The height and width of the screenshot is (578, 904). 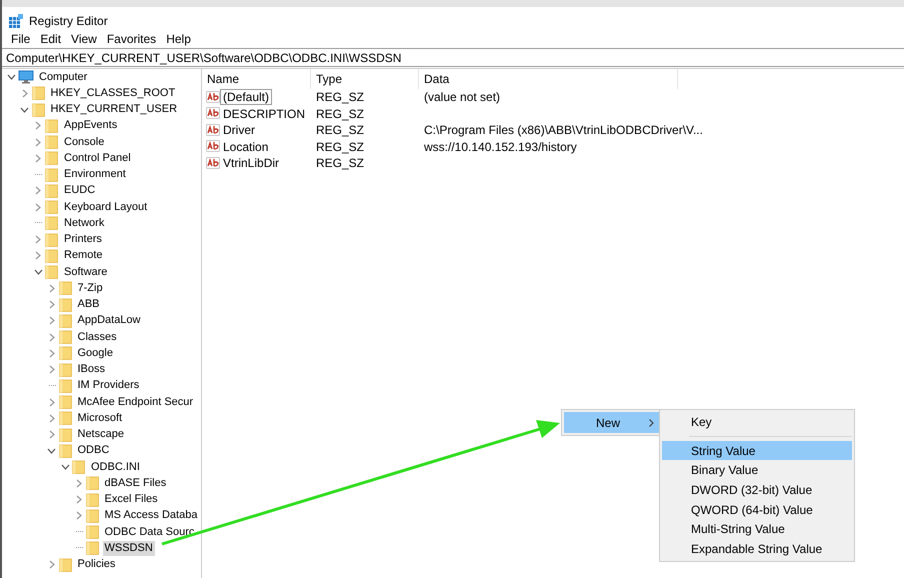 What do you see at coordinates (109, 320) in the screenshot?
I see `tree-item: AppDataLow` at bounding box center [109, 320].